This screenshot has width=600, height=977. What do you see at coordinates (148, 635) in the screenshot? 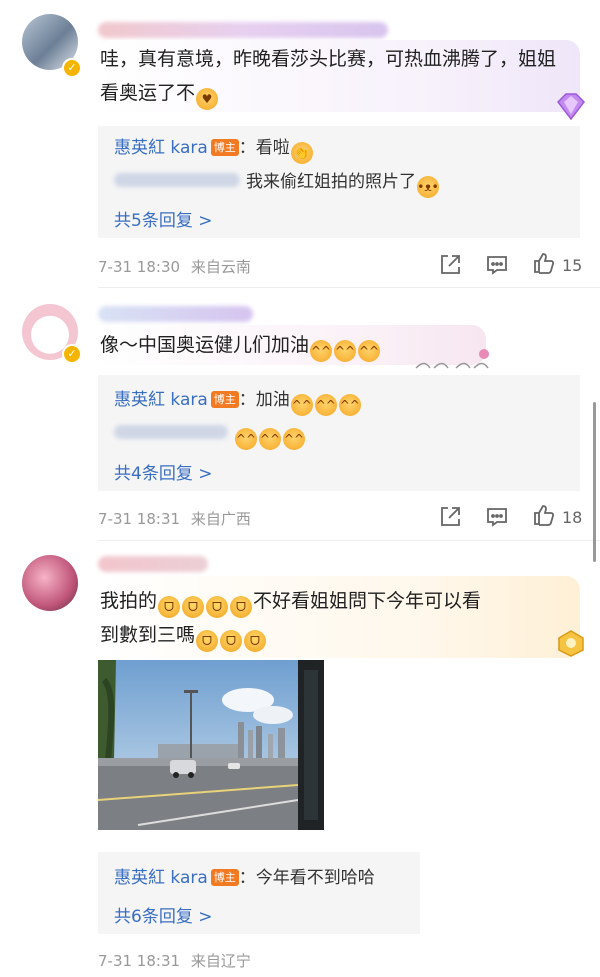
I see `comment-text-content: 到數到三嗎` at bounding box center [148, 635].